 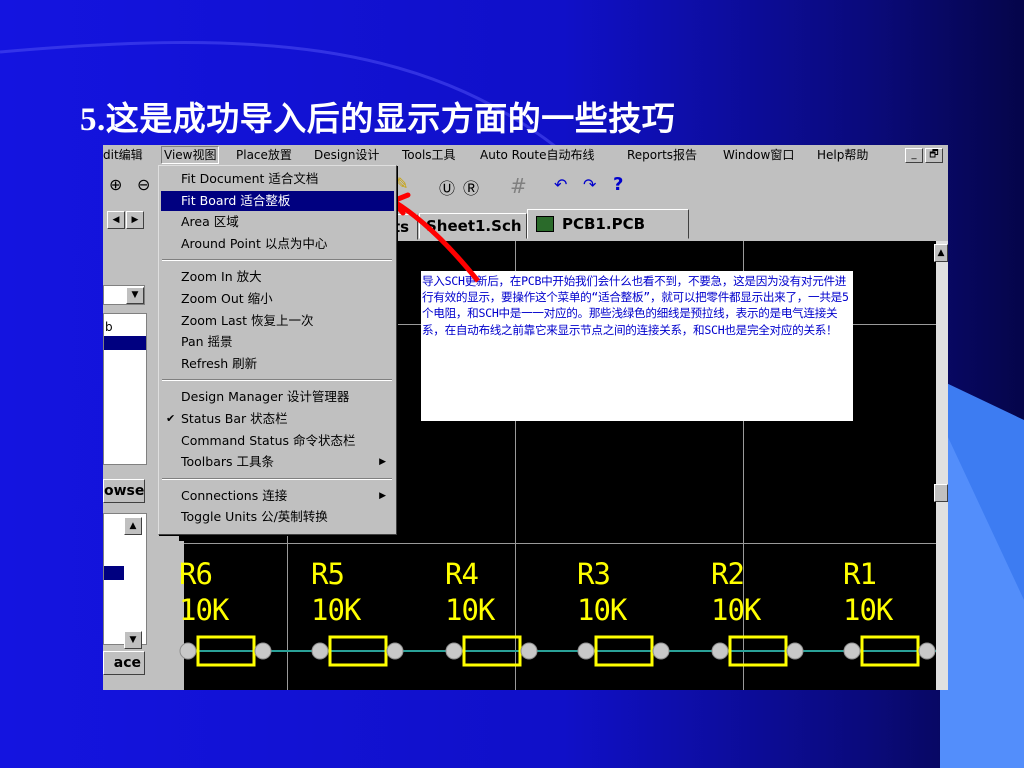 What do you see at coordinates (429, 155) in the screenshot?
I see `menu-tools: Tools工具` at bounding box center [429, 155].